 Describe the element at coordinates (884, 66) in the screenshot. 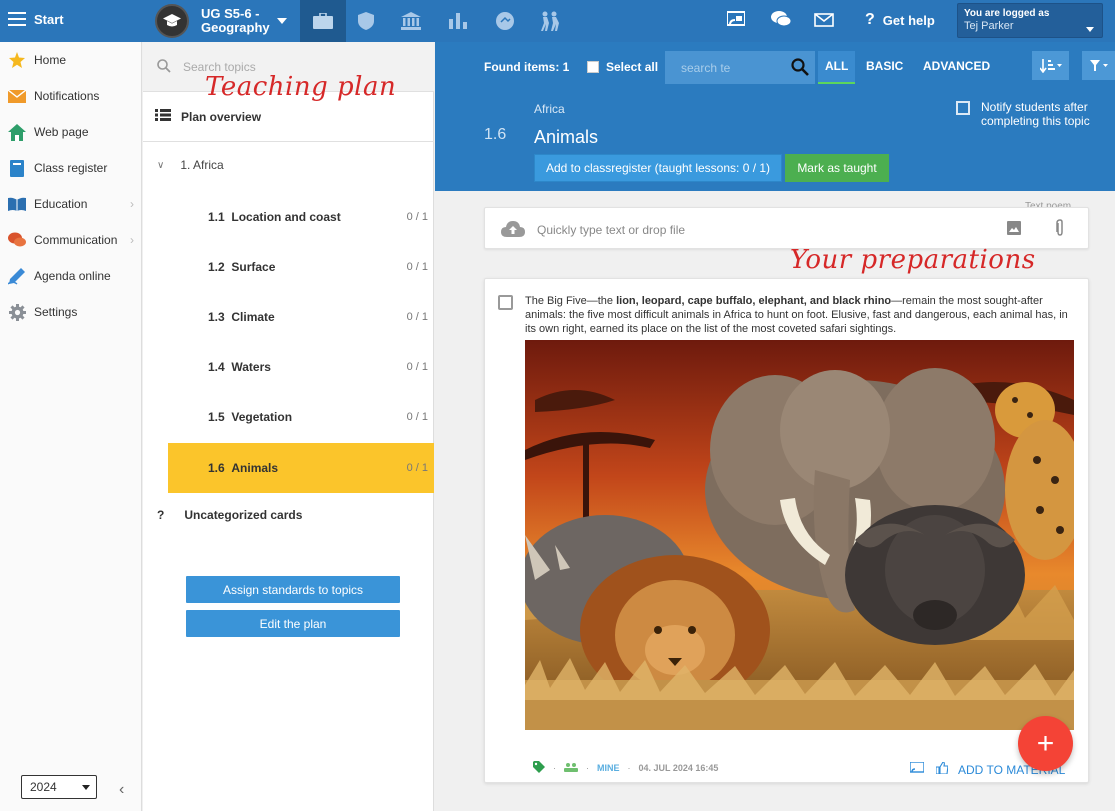

I see `tab-basic: BASIC` at that location.